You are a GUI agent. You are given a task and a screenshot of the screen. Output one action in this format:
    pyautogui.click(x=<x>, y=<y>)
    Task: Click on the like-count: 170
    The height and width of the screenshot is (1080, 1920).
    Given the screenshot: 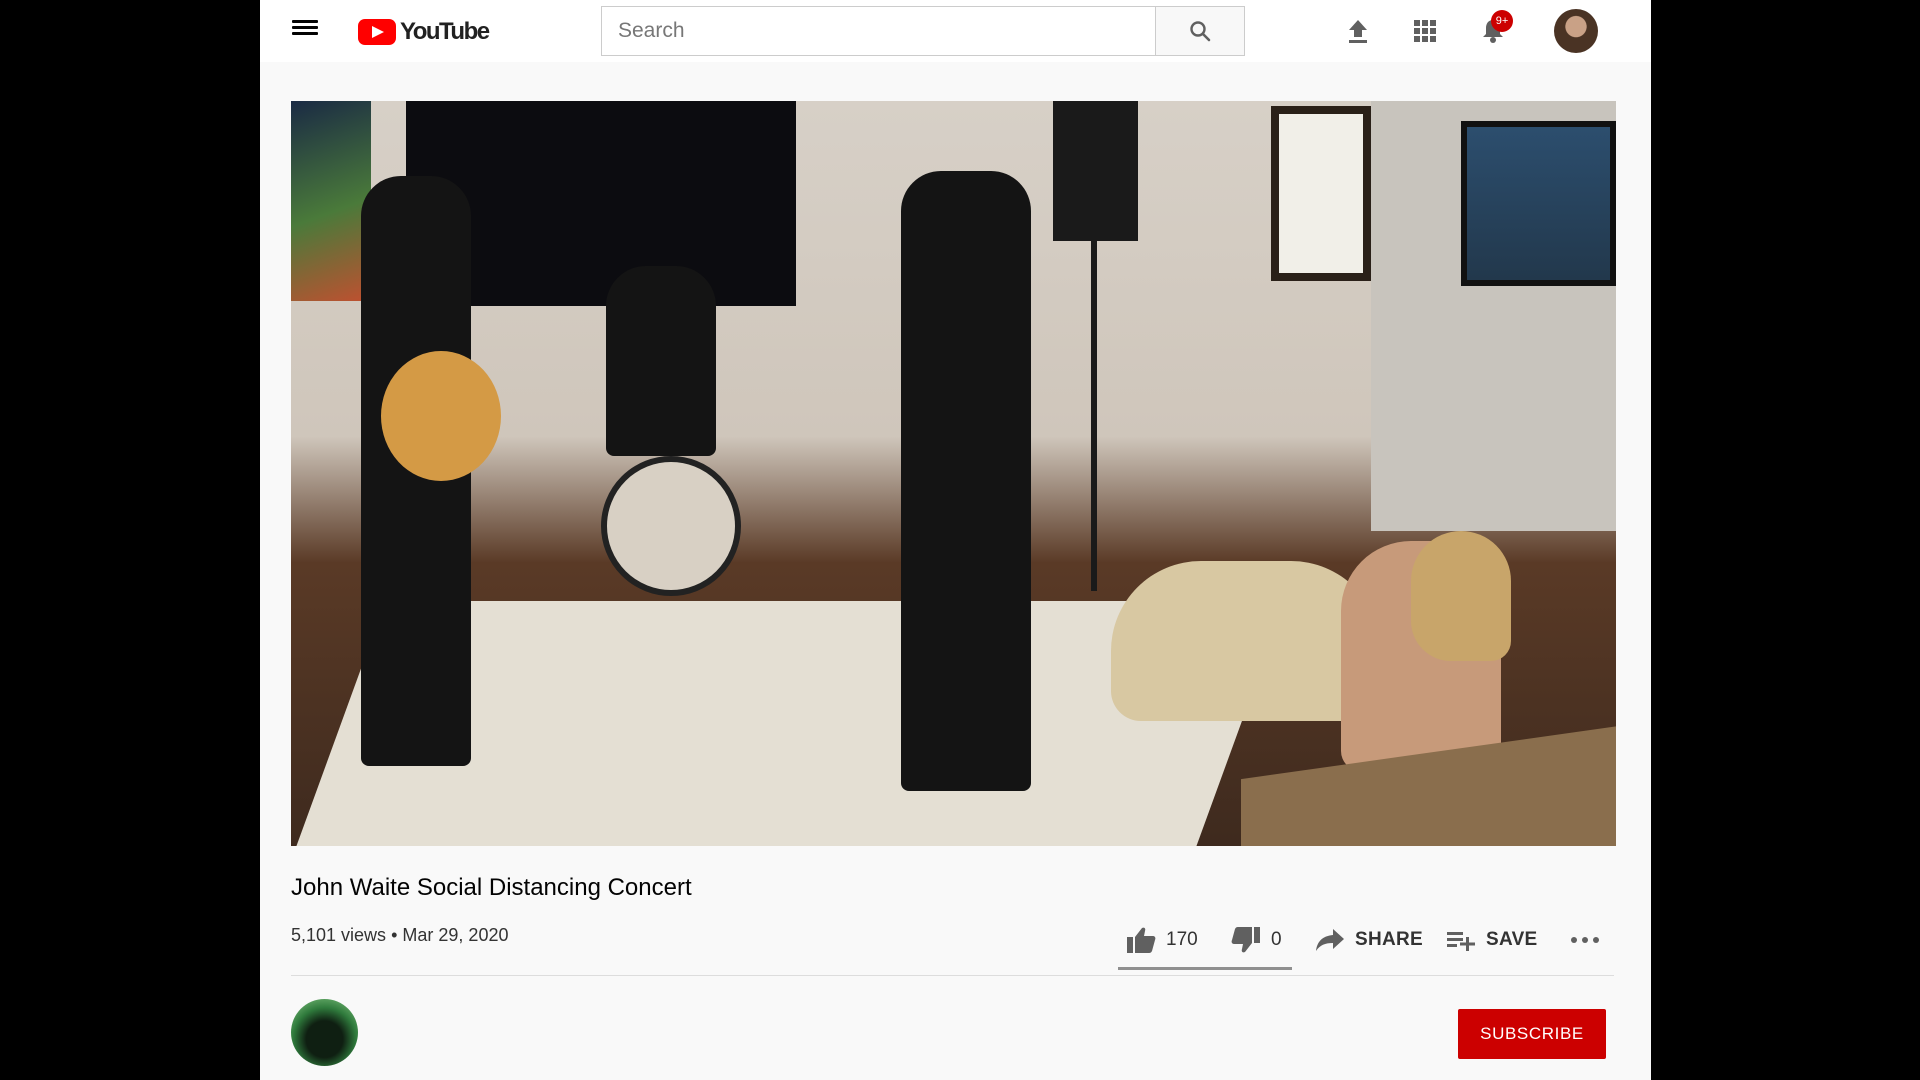 What is the action you would take?
    pyautogui.click(x=1182, y=939)
    